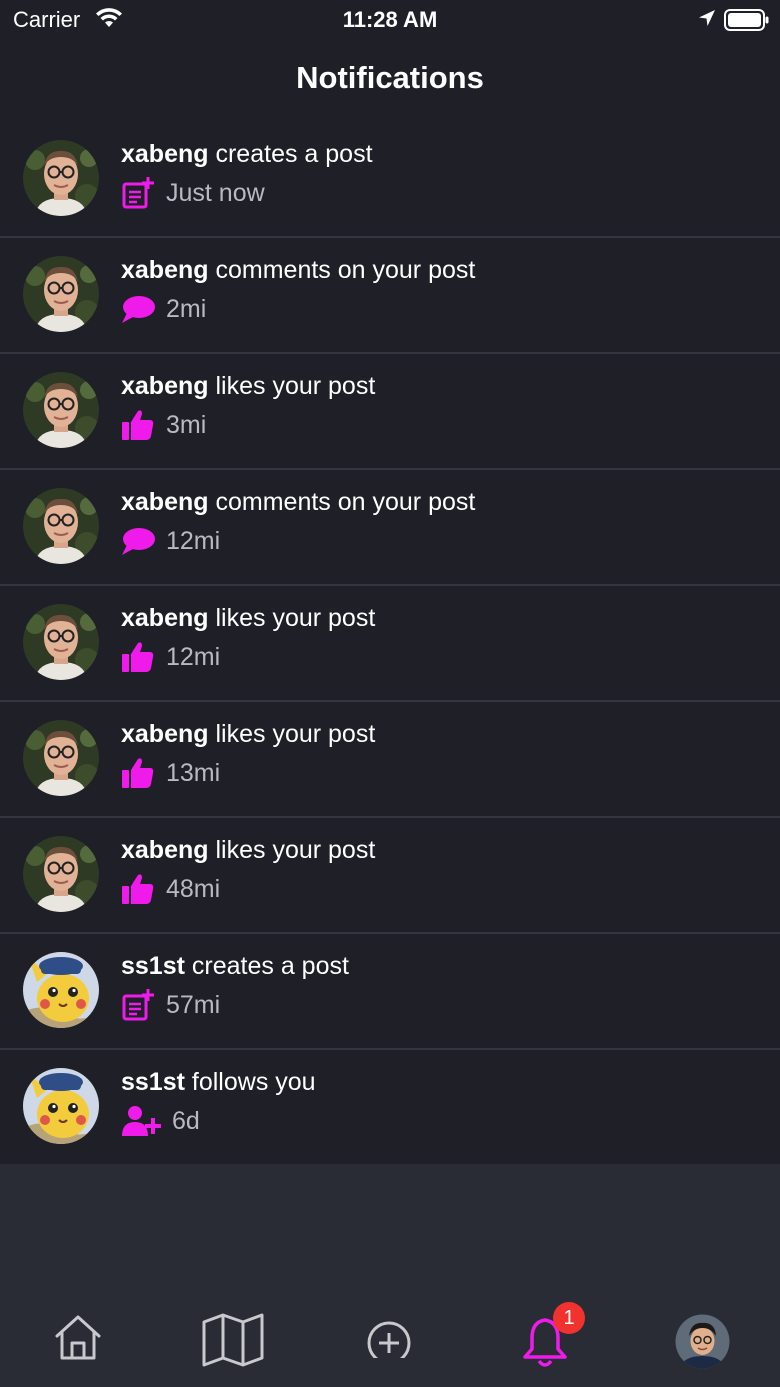 The width and height of the screenshot is (780, 1387). I want to click on tab-add, so click(389, 1338).